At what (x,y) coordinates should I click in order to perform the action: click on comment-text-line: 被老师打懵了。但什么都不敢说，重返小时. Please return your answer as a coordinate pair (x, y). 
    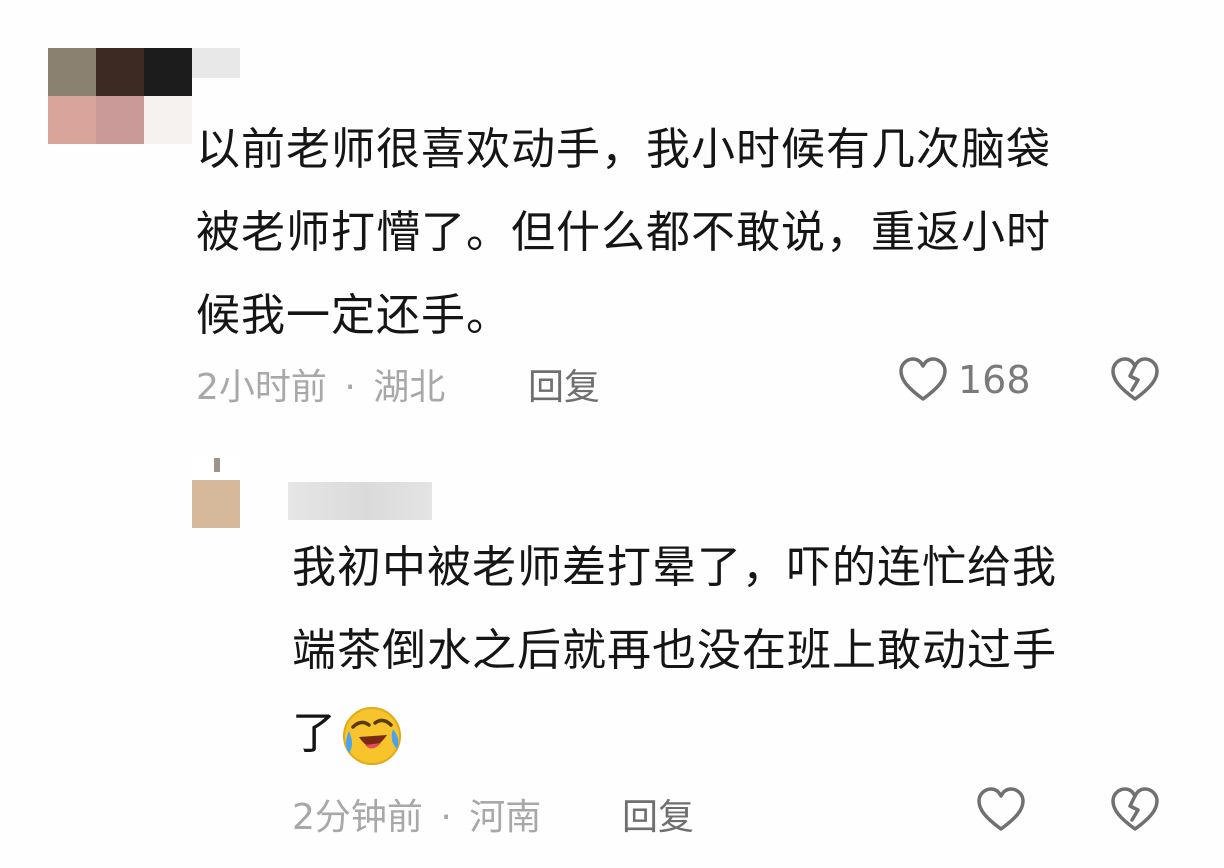
    Looking at the image, I should click on (623, 232).